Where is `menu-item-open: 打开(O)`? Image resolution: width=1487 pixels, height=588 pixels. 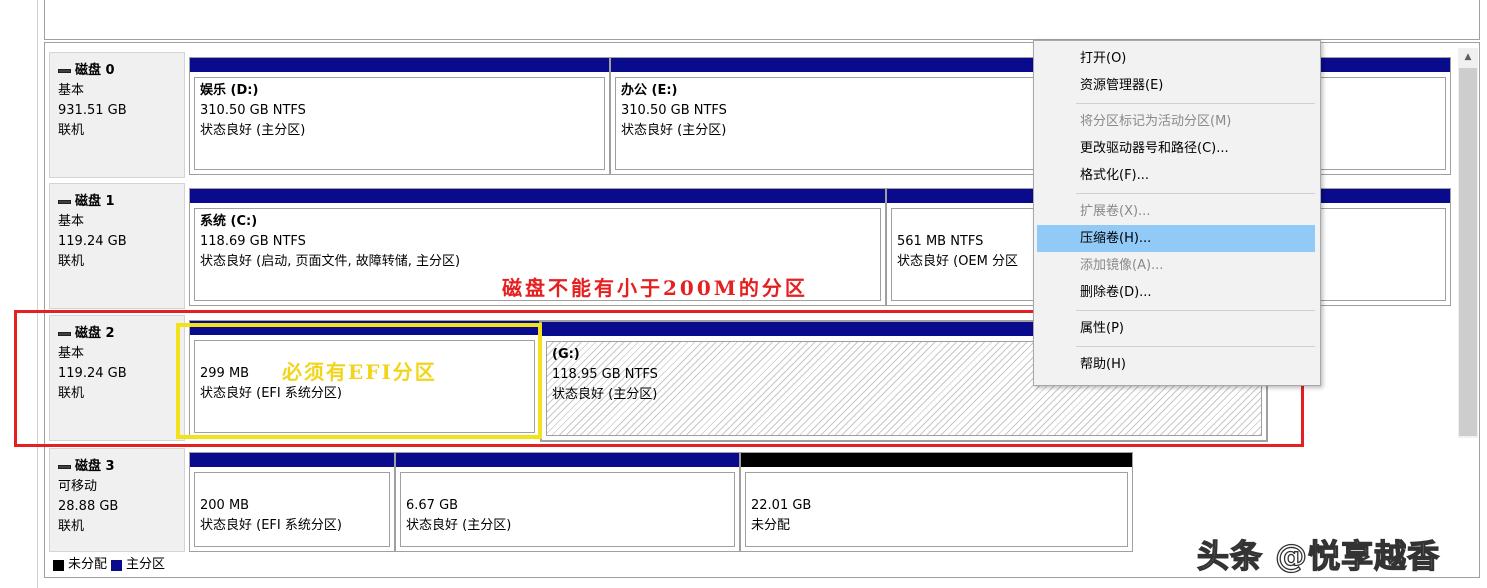
menu-item-open: 打开(O) is located at coordinates (1176, 58).